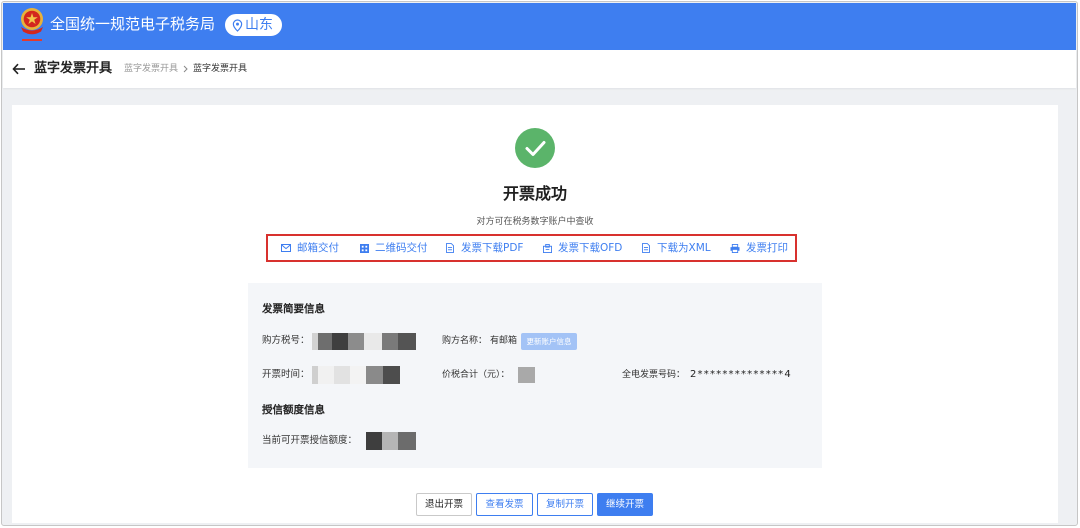 This screenshot has height=528, width=1080. What do you see at coordinates (565, 504) in the screenshot?
I see `copy-invoice-button: 复制开票` at bounding box center [565, 504].